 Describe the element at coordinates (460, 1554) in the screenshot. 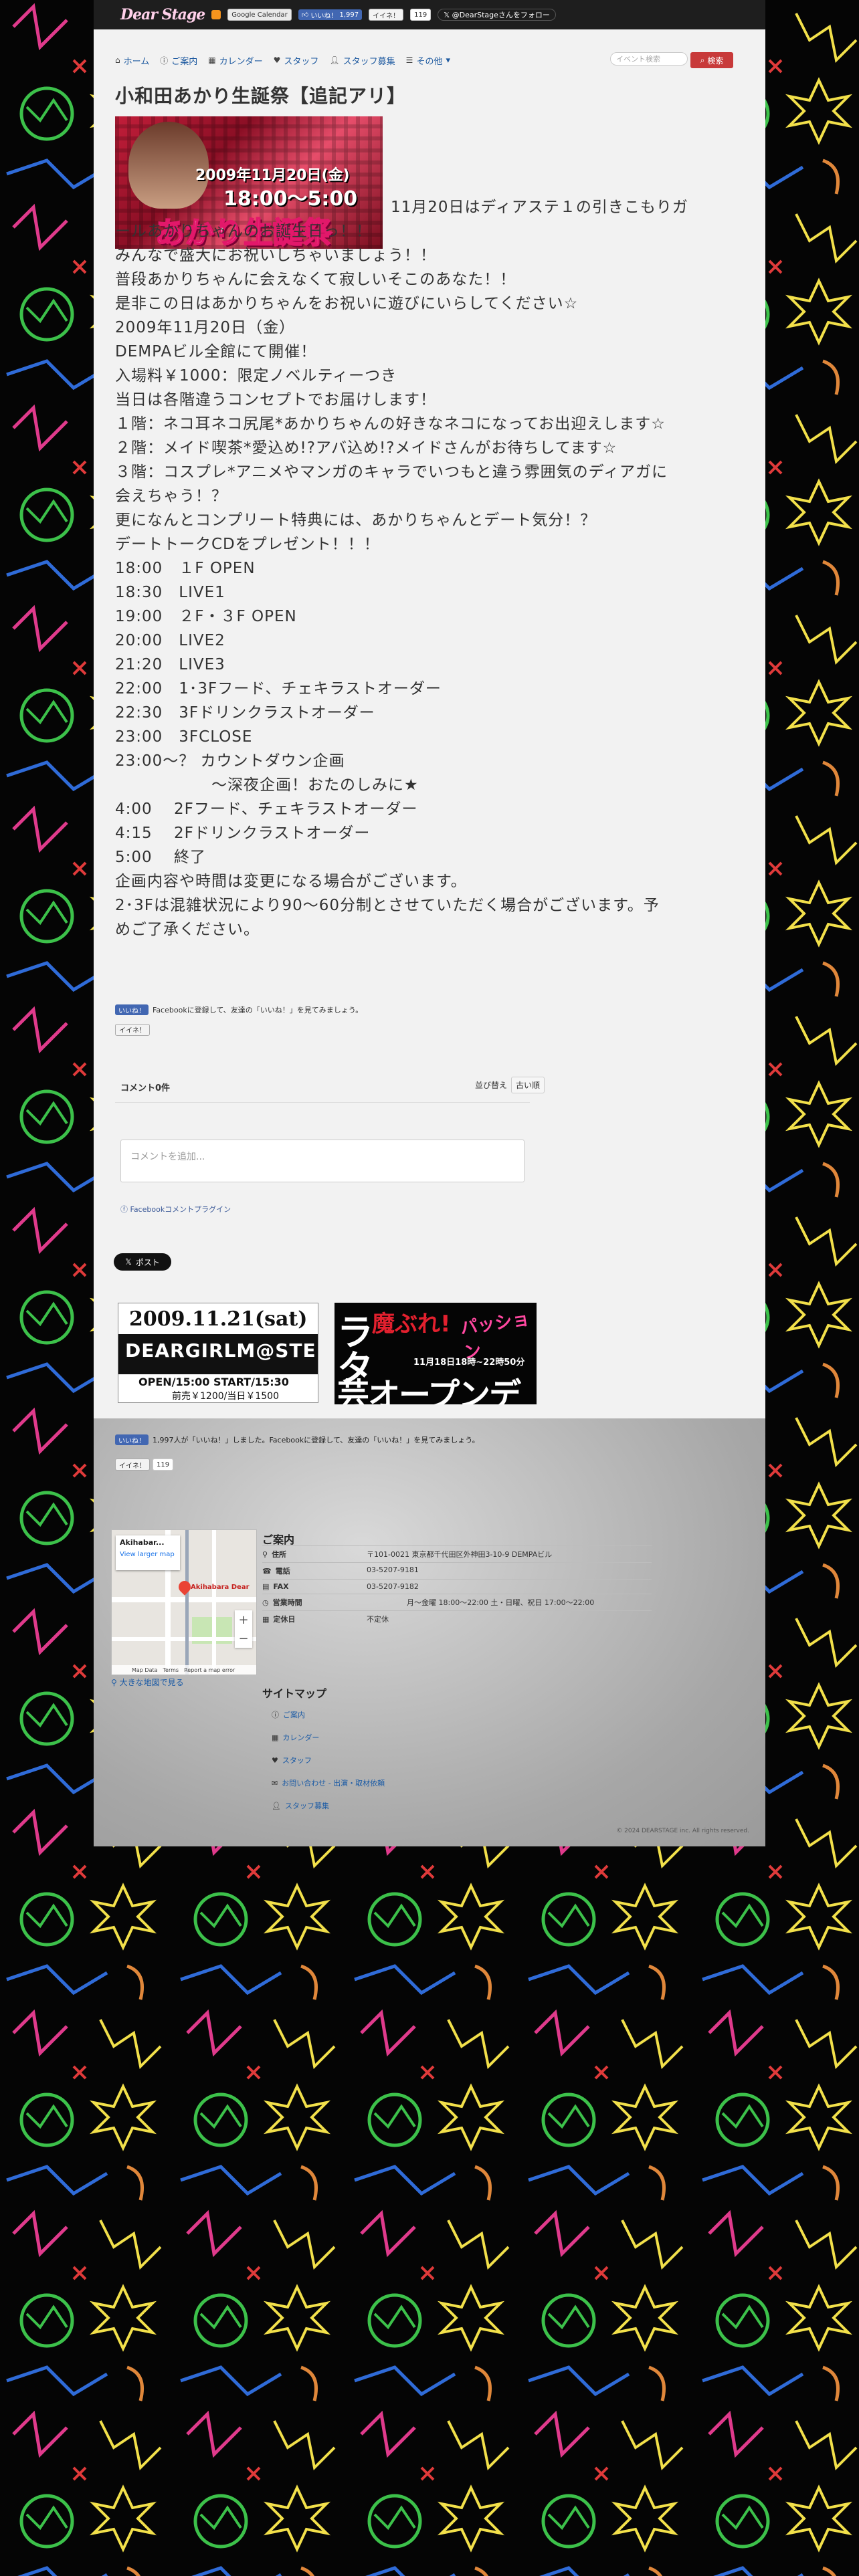

I see `info-value: 〒101-0021 東京都千代田区外神田3-10-9 DEMPAビル` at that location.